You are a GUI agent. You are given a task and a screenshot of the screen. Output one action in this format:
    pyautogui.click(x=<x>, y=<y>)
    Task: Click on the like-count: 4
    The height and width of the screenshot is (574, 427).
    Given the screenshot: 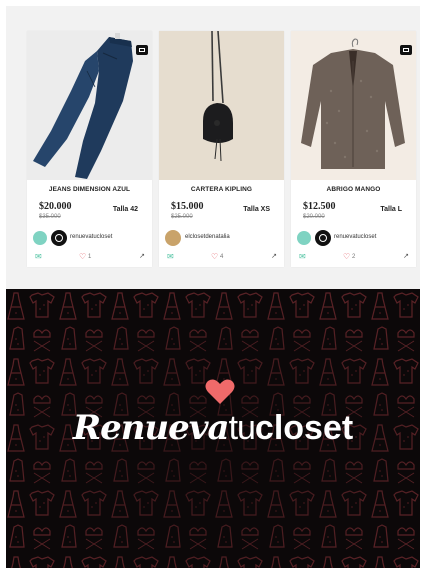 What is the action you would take?
    pyautogui.click(x=222, y=257)
    